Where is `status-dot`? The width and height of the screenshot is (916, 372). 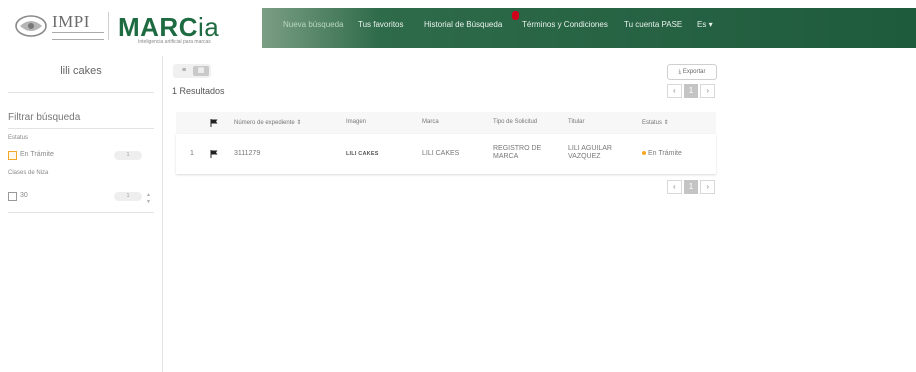
status-dot is located at coordinates (644, 153).